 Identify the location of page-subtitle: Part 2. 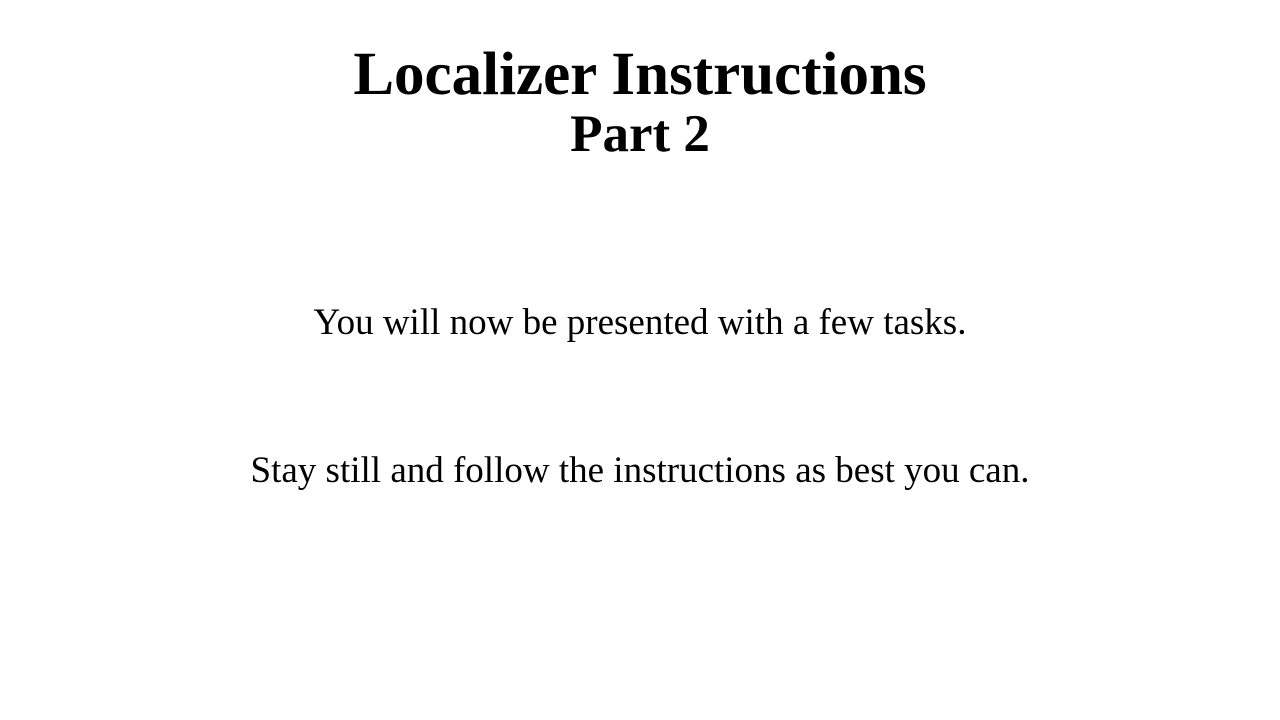
(640, 134).